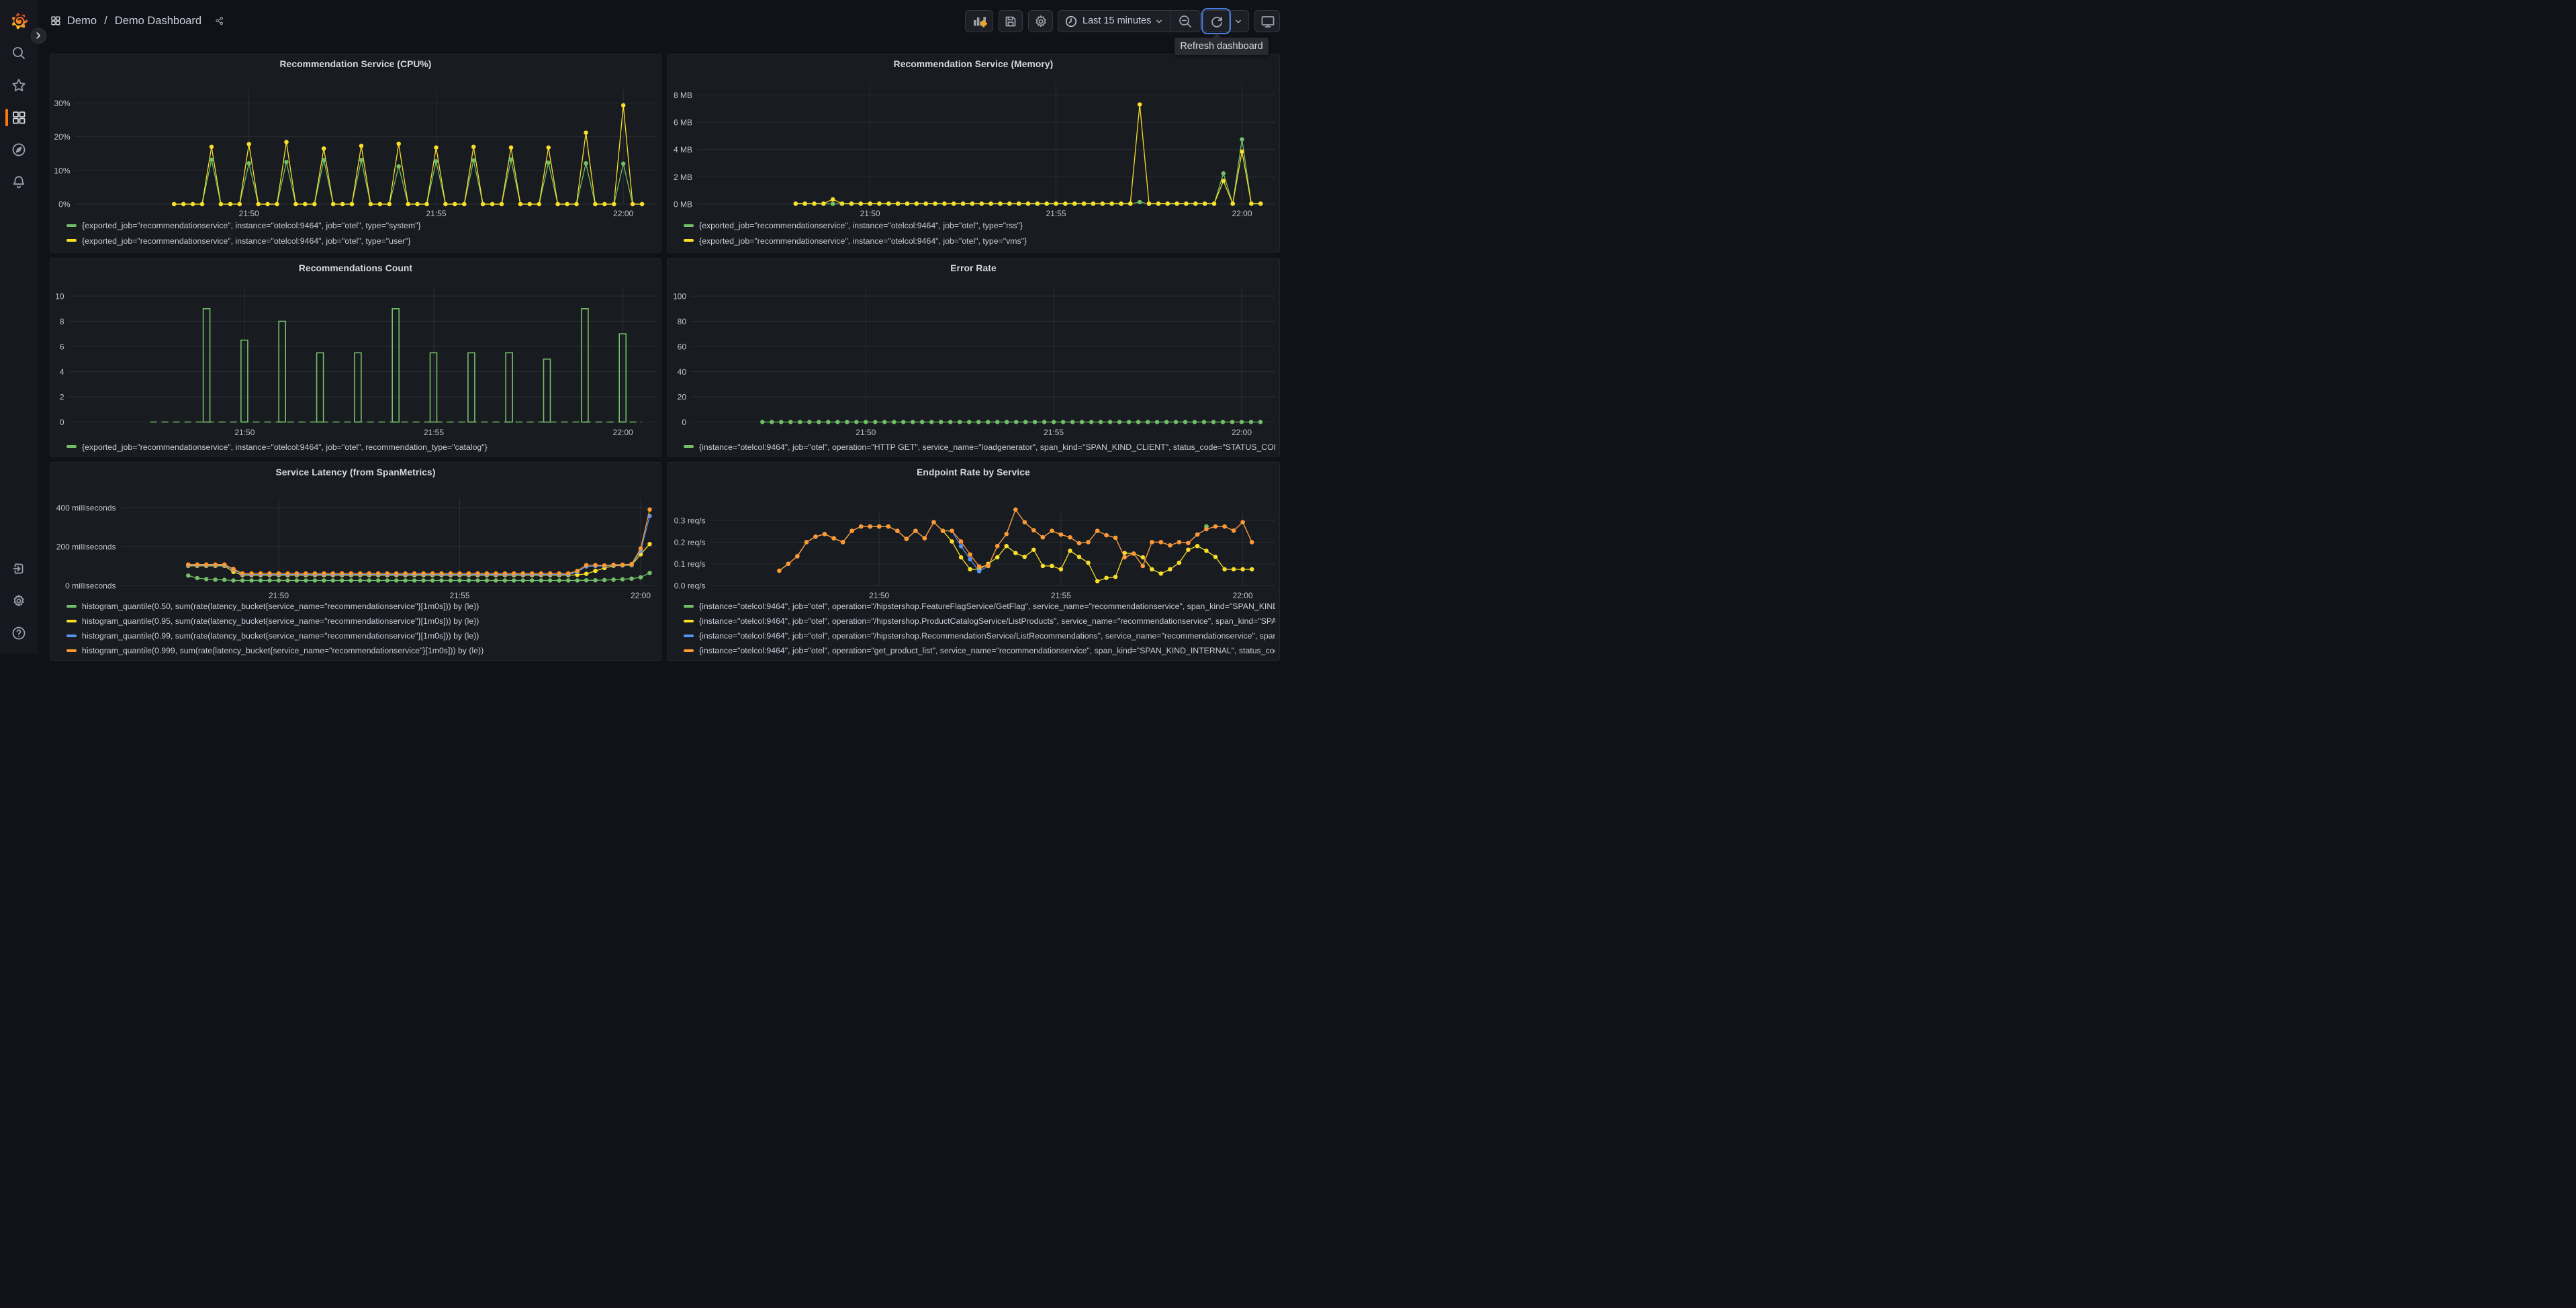 This screenshot has width=2576, height=1308. Describe the element at coordinates (683, 178) in the screenshot. I see `svg-text: 2 MB` at that location.